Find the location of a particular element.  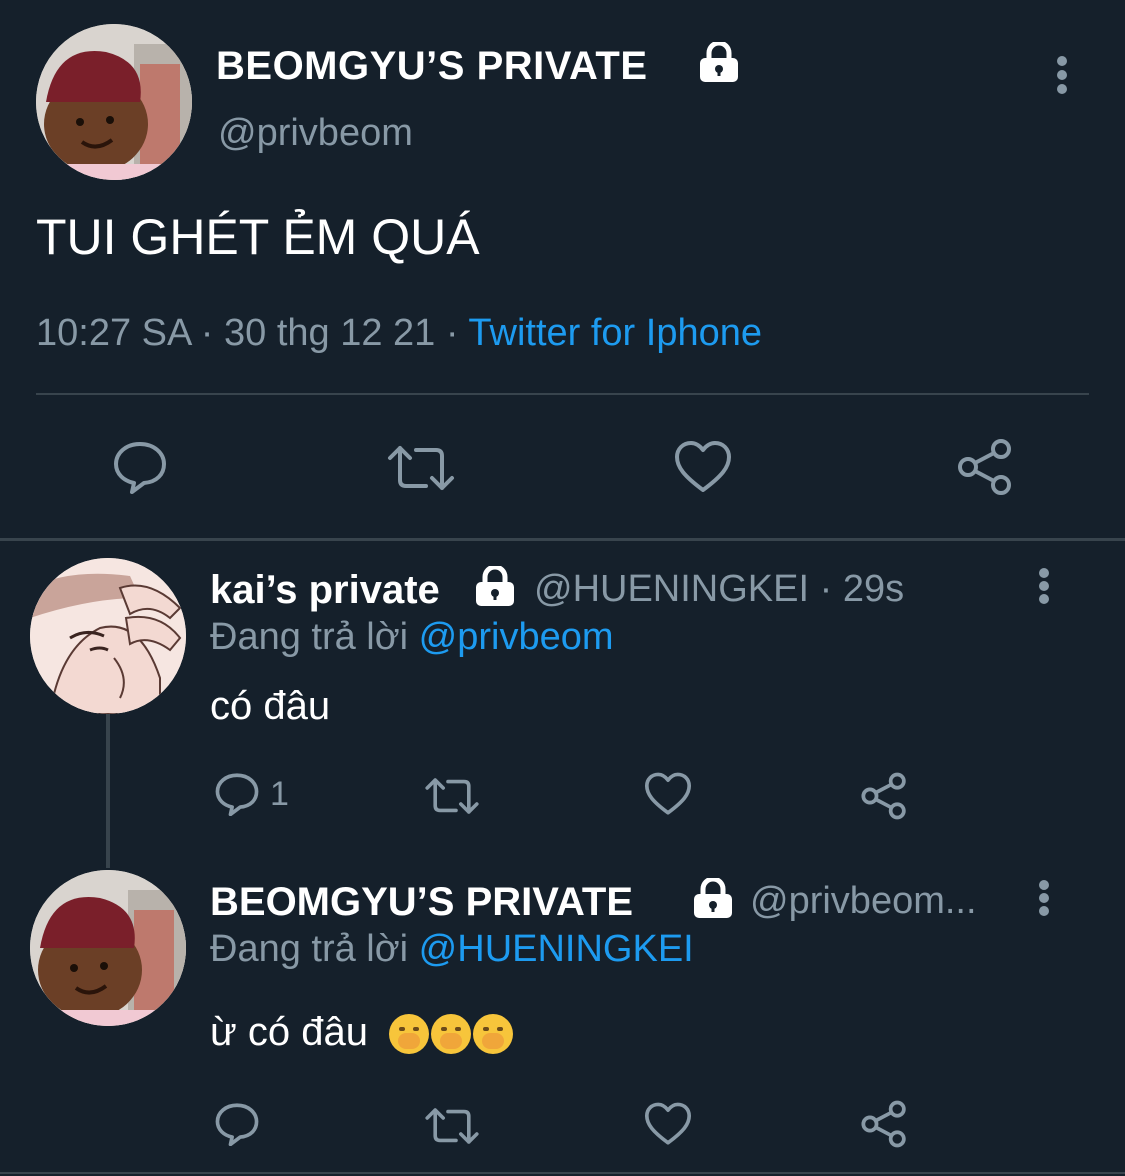

replying-to: Đang trả lời @HUENINGKEI is located at coordinates (452, 949).